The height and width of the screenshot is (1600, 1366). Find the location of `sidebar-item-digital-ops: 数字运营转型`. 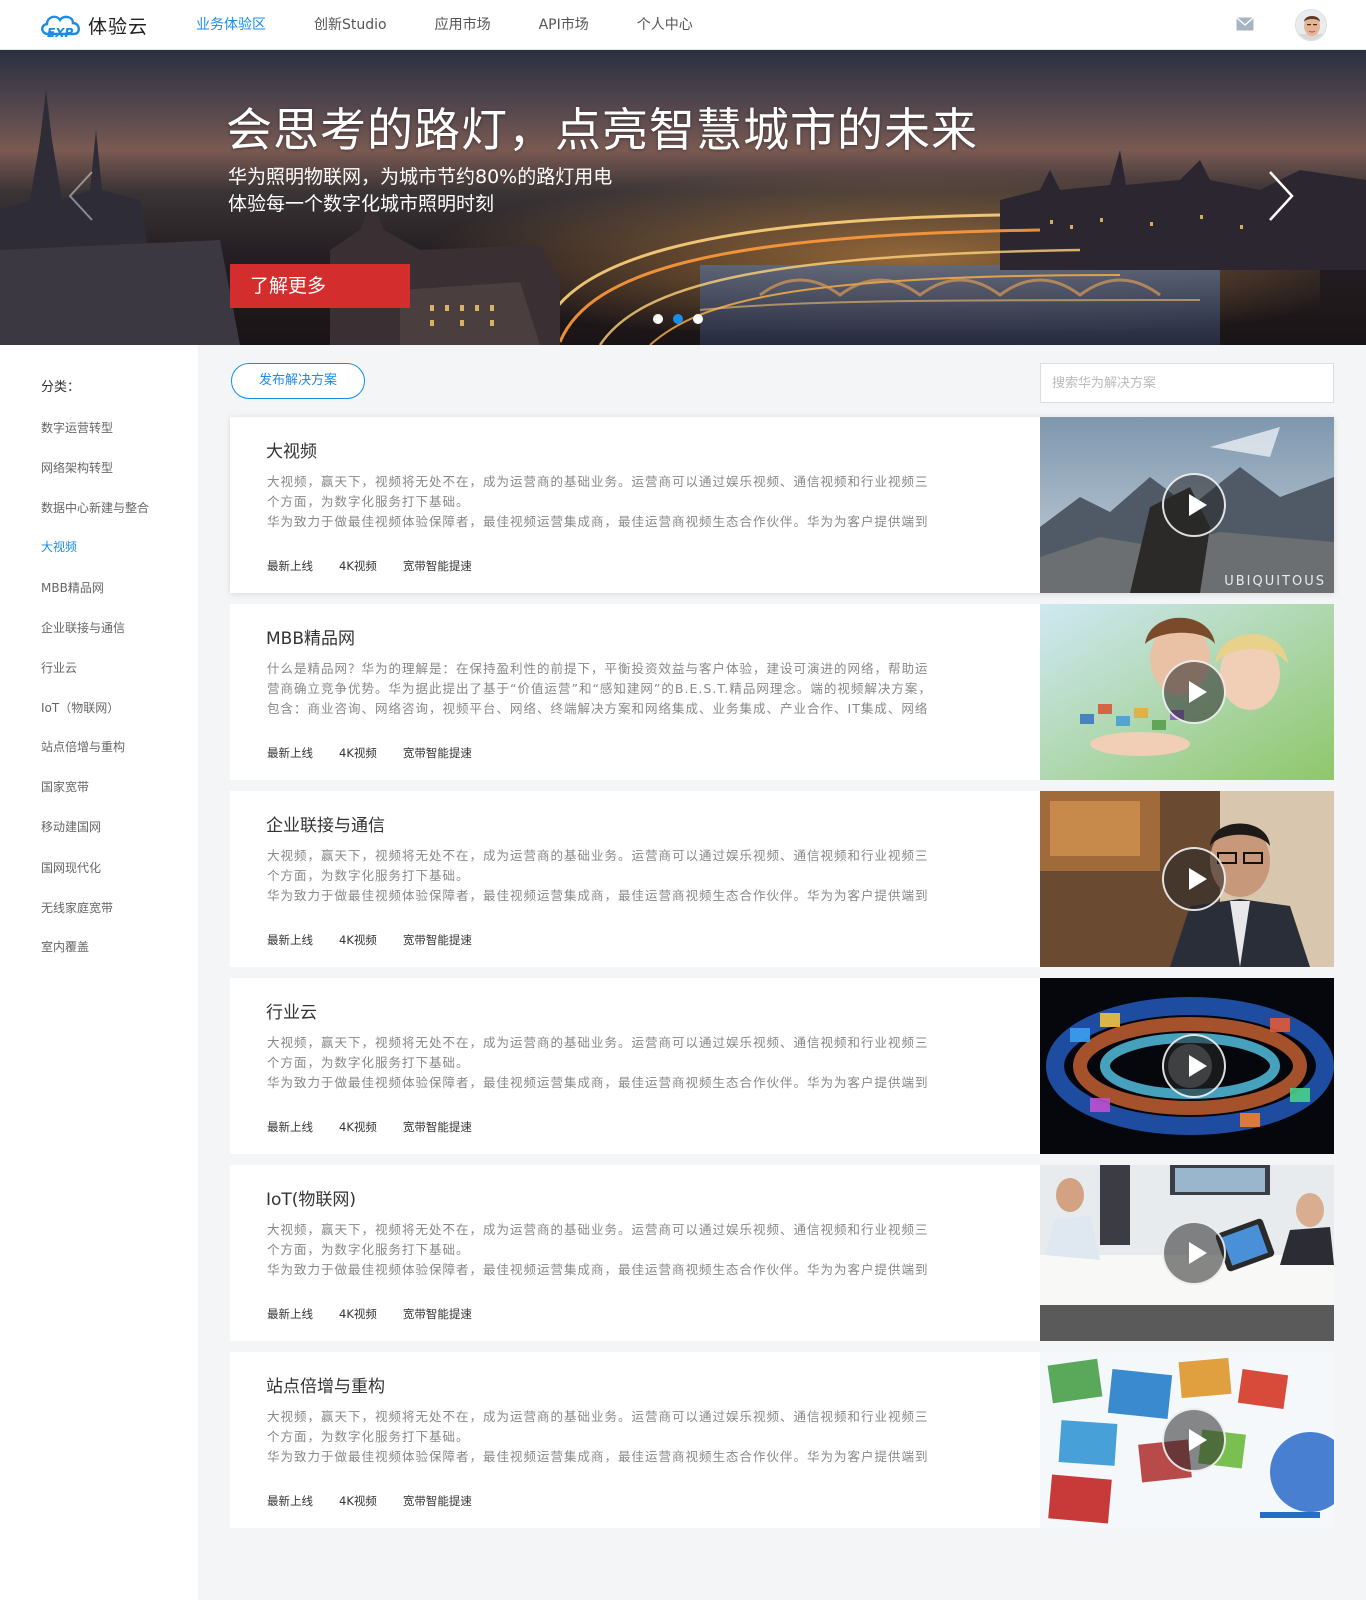

sidebar-item-digital-ops: 数字运营转型 is located at coordinates (77, 427).